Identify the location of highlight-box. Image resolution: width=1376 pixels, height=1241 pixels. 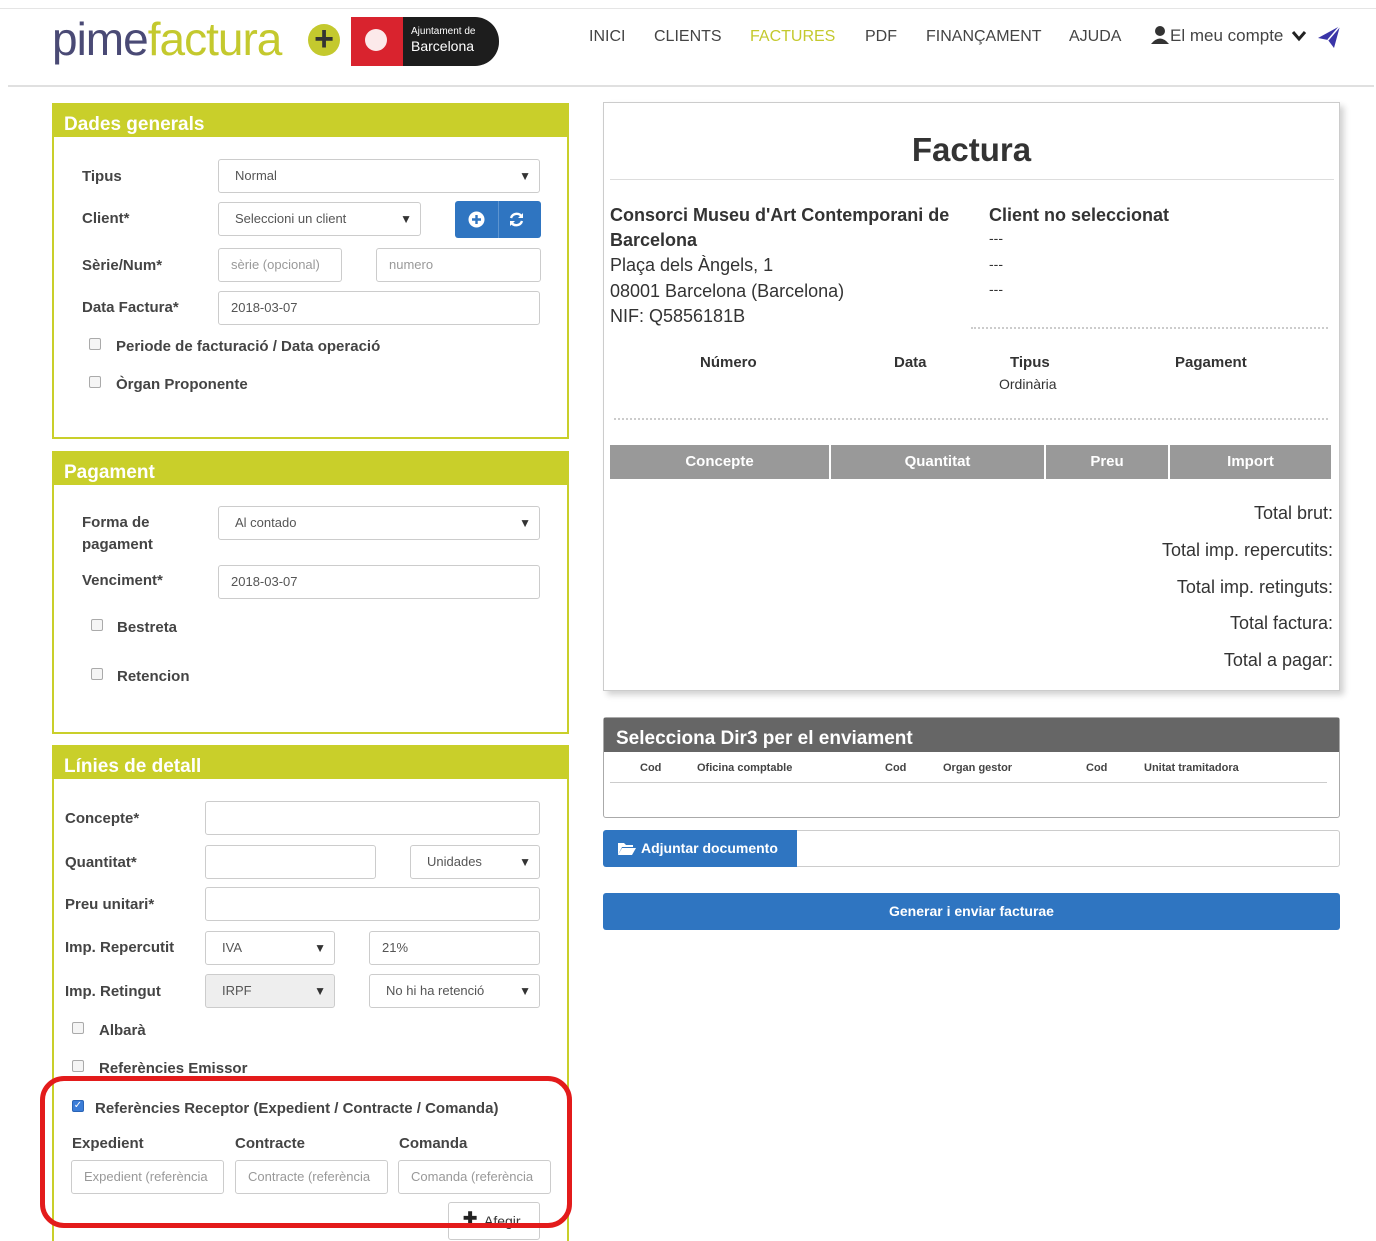
(306, 1152).